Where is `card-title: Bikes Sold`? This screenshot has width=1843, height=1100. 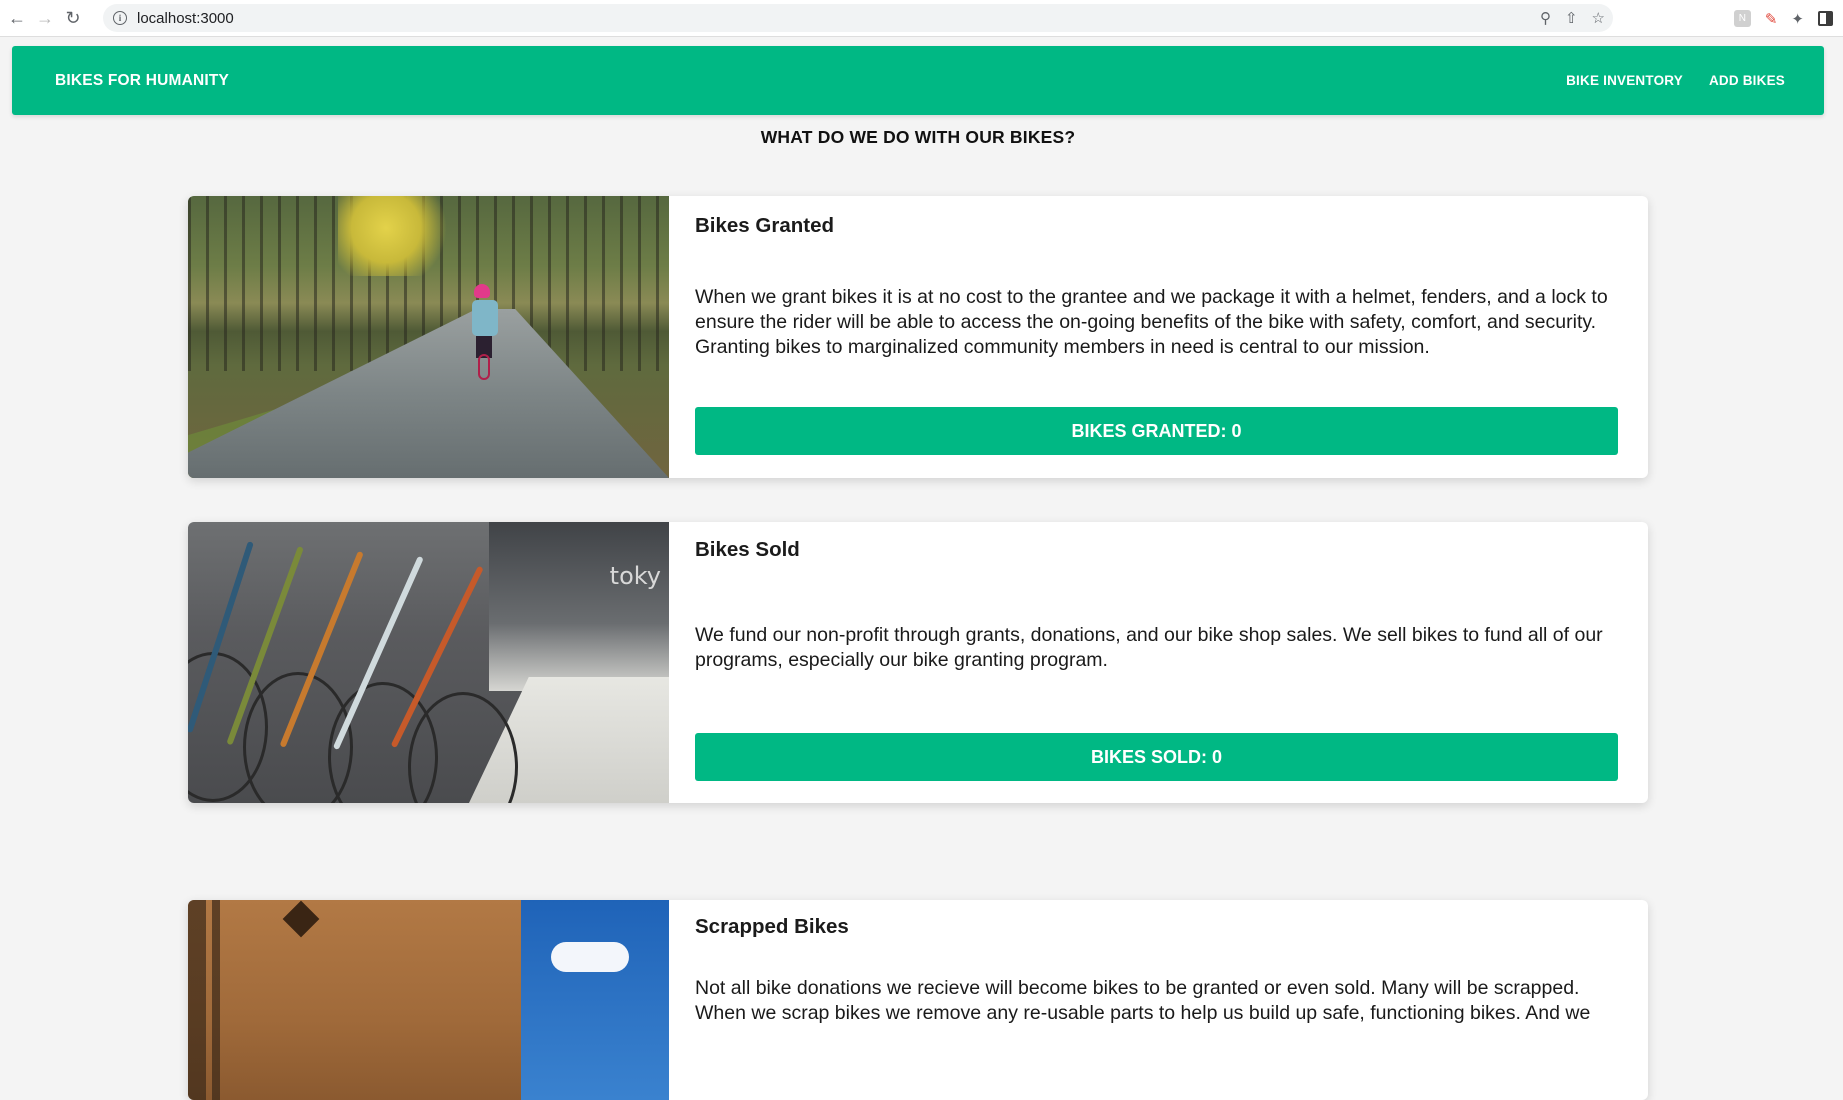 card-title: Bikes Sold is located at coordinates (747, 549).